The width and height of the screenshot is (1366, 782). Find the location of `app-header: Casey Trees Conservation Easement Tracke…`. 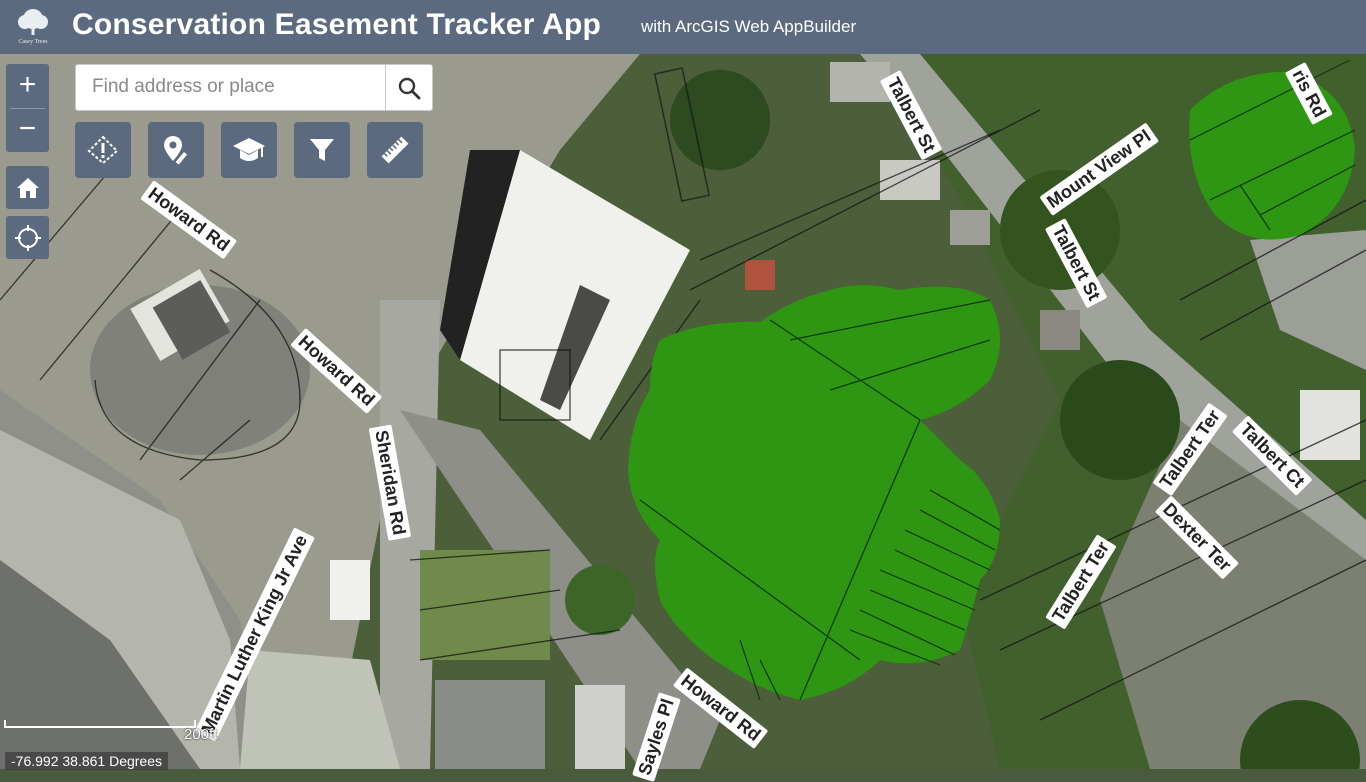

app-header: Casey Trees Conservation Easement Tracke… is located at coordinates (683, 27).